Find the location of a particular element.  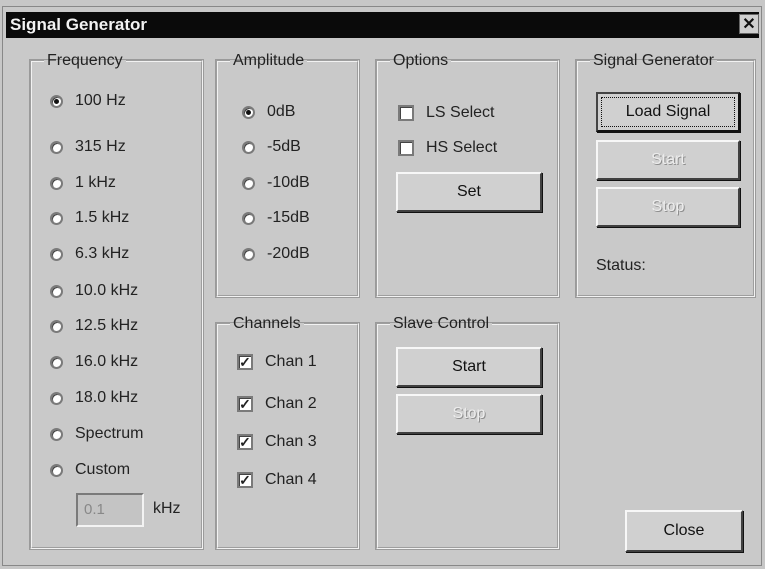

close-button: Close is located at coordinates (684, 531).